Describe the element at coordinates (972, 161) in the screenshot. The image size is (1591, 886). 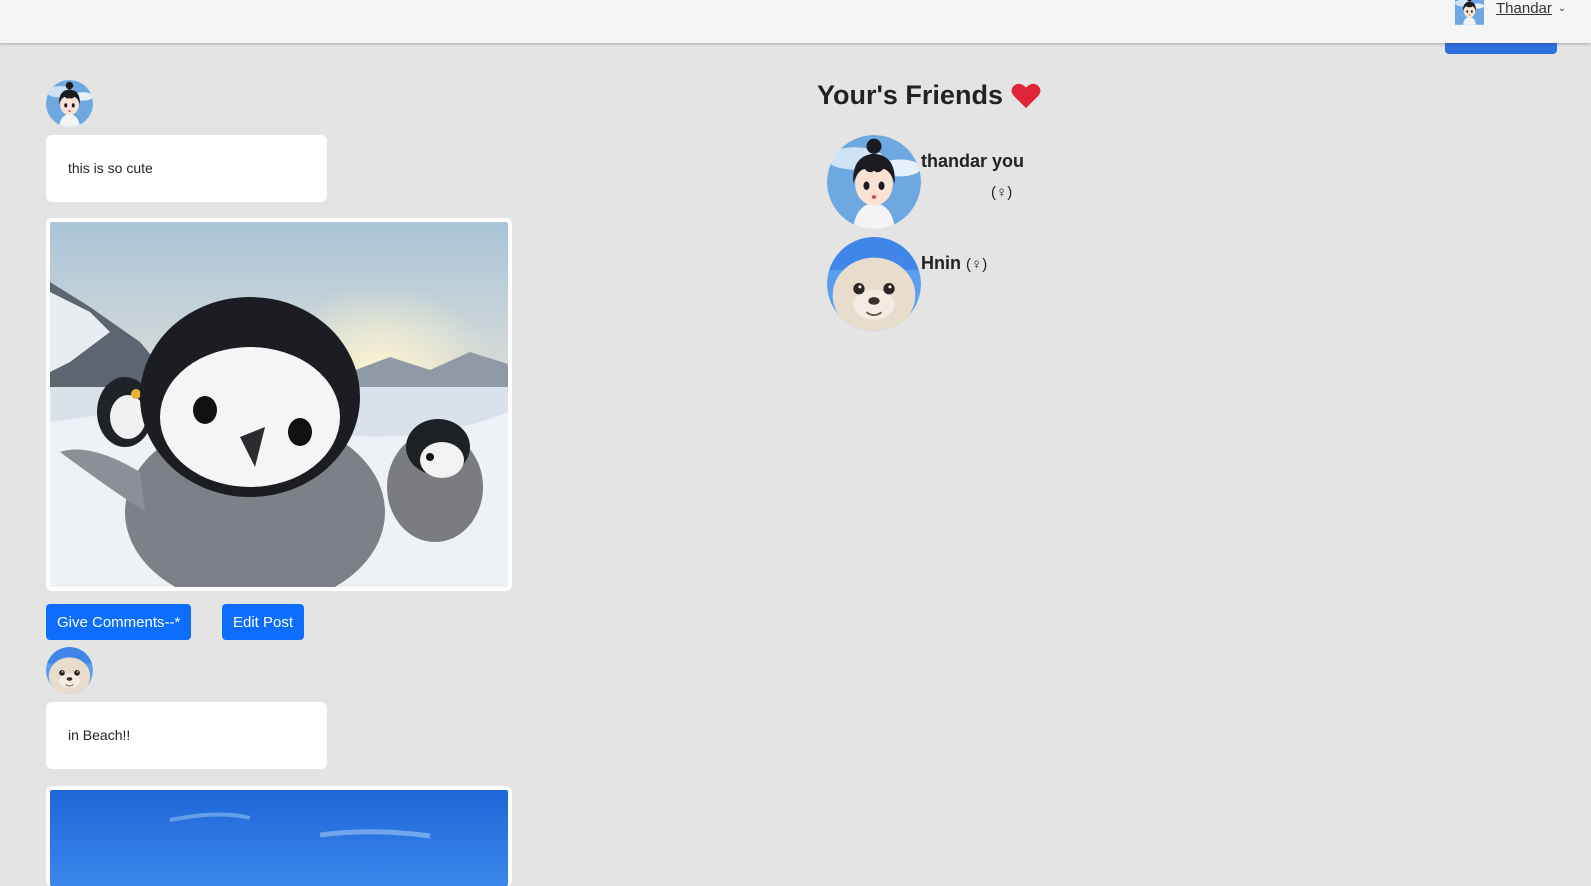
I see `friend-name: thandar you` at that location.